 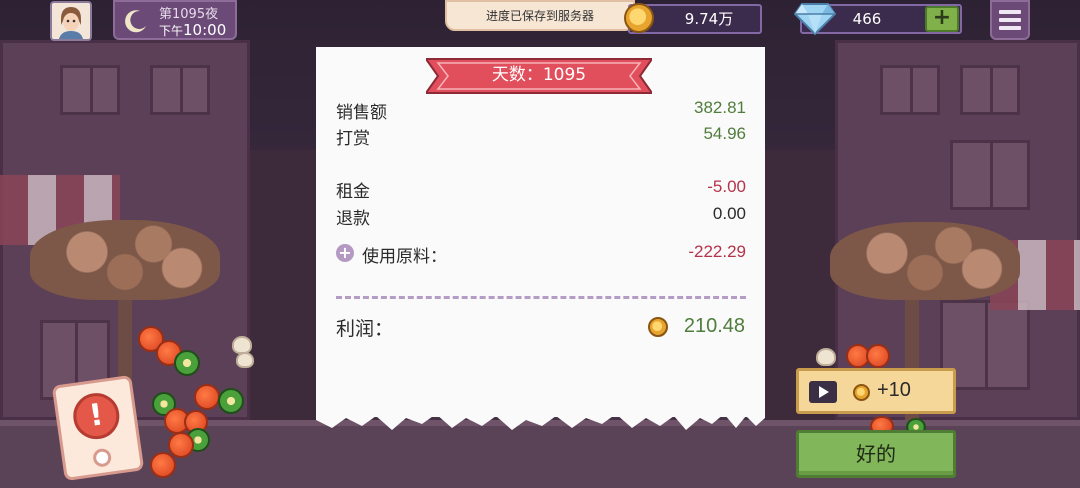 What do you see at coordinates (353, 219) in the screenshot?
I see `refund-label: 退款` at bounding box center [353, 219].